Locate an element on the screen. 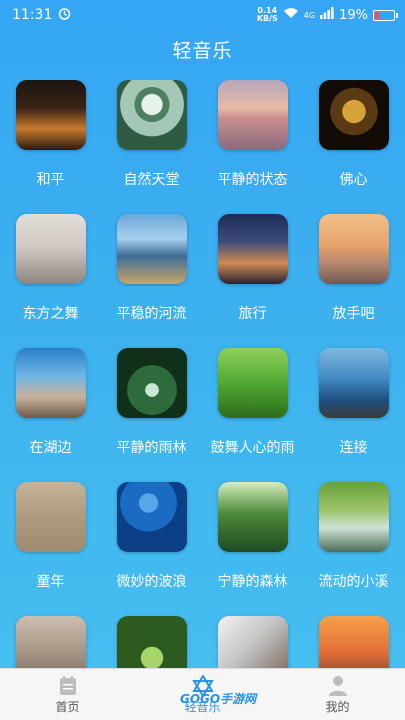  track-tile: 旅行 is located at coordinates (252, 281).